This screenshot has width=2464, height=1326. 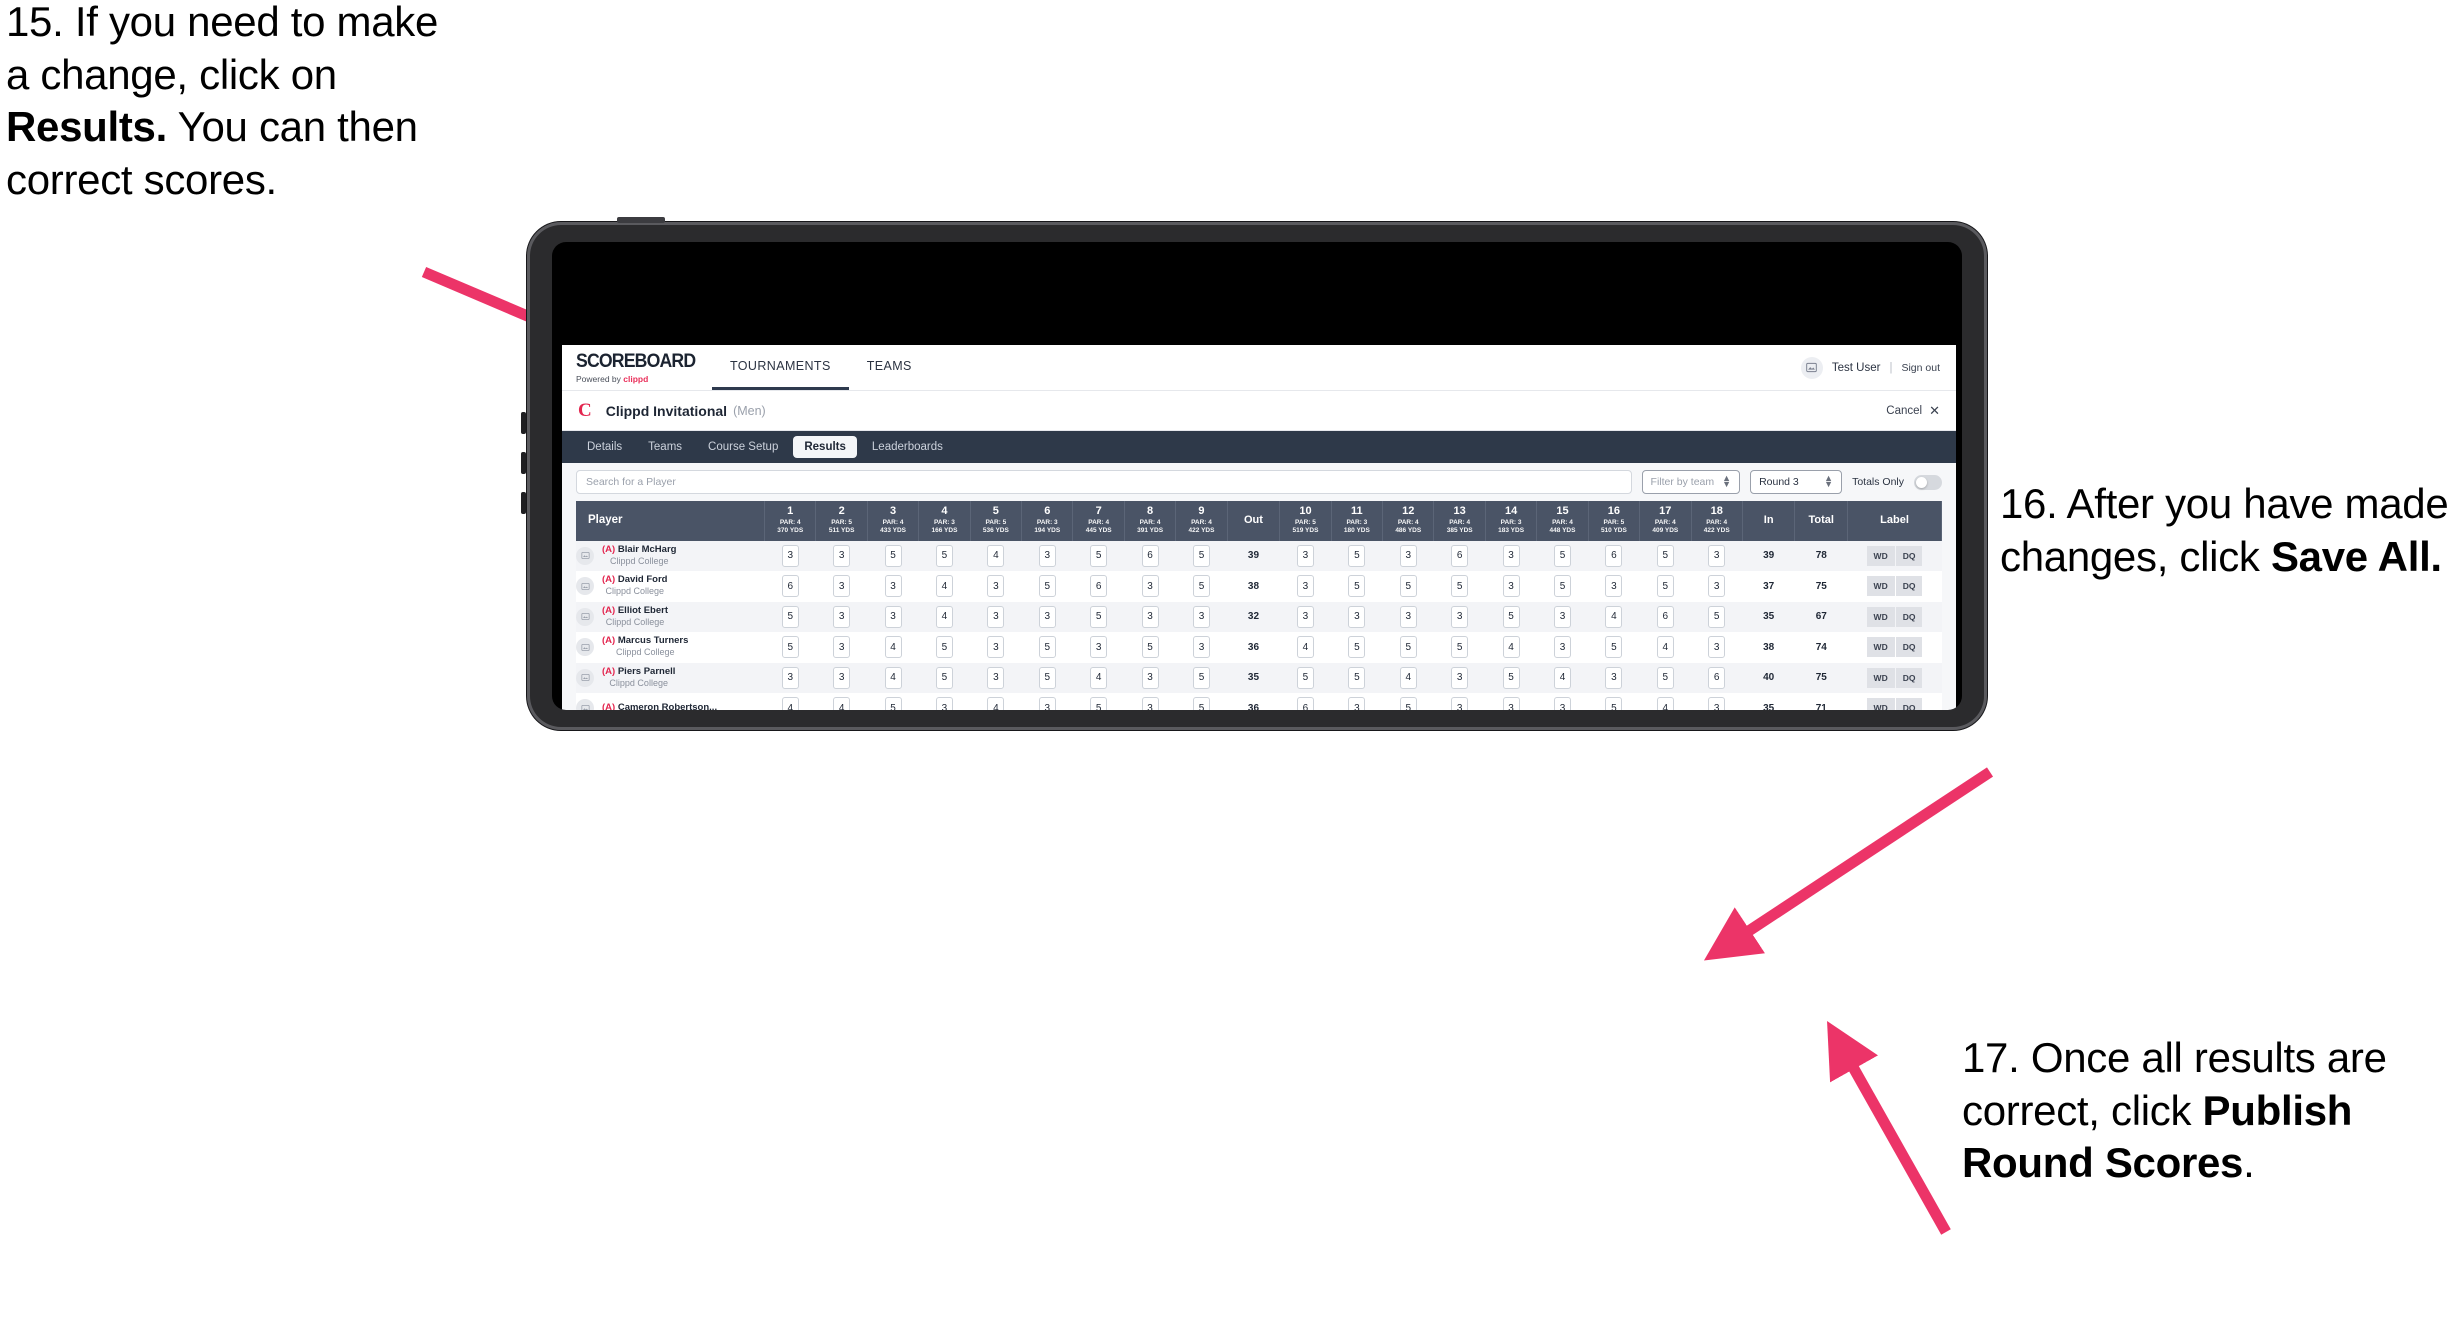 I want to click on score-cell-hole-8: 5, so click(x=1149, y=647).